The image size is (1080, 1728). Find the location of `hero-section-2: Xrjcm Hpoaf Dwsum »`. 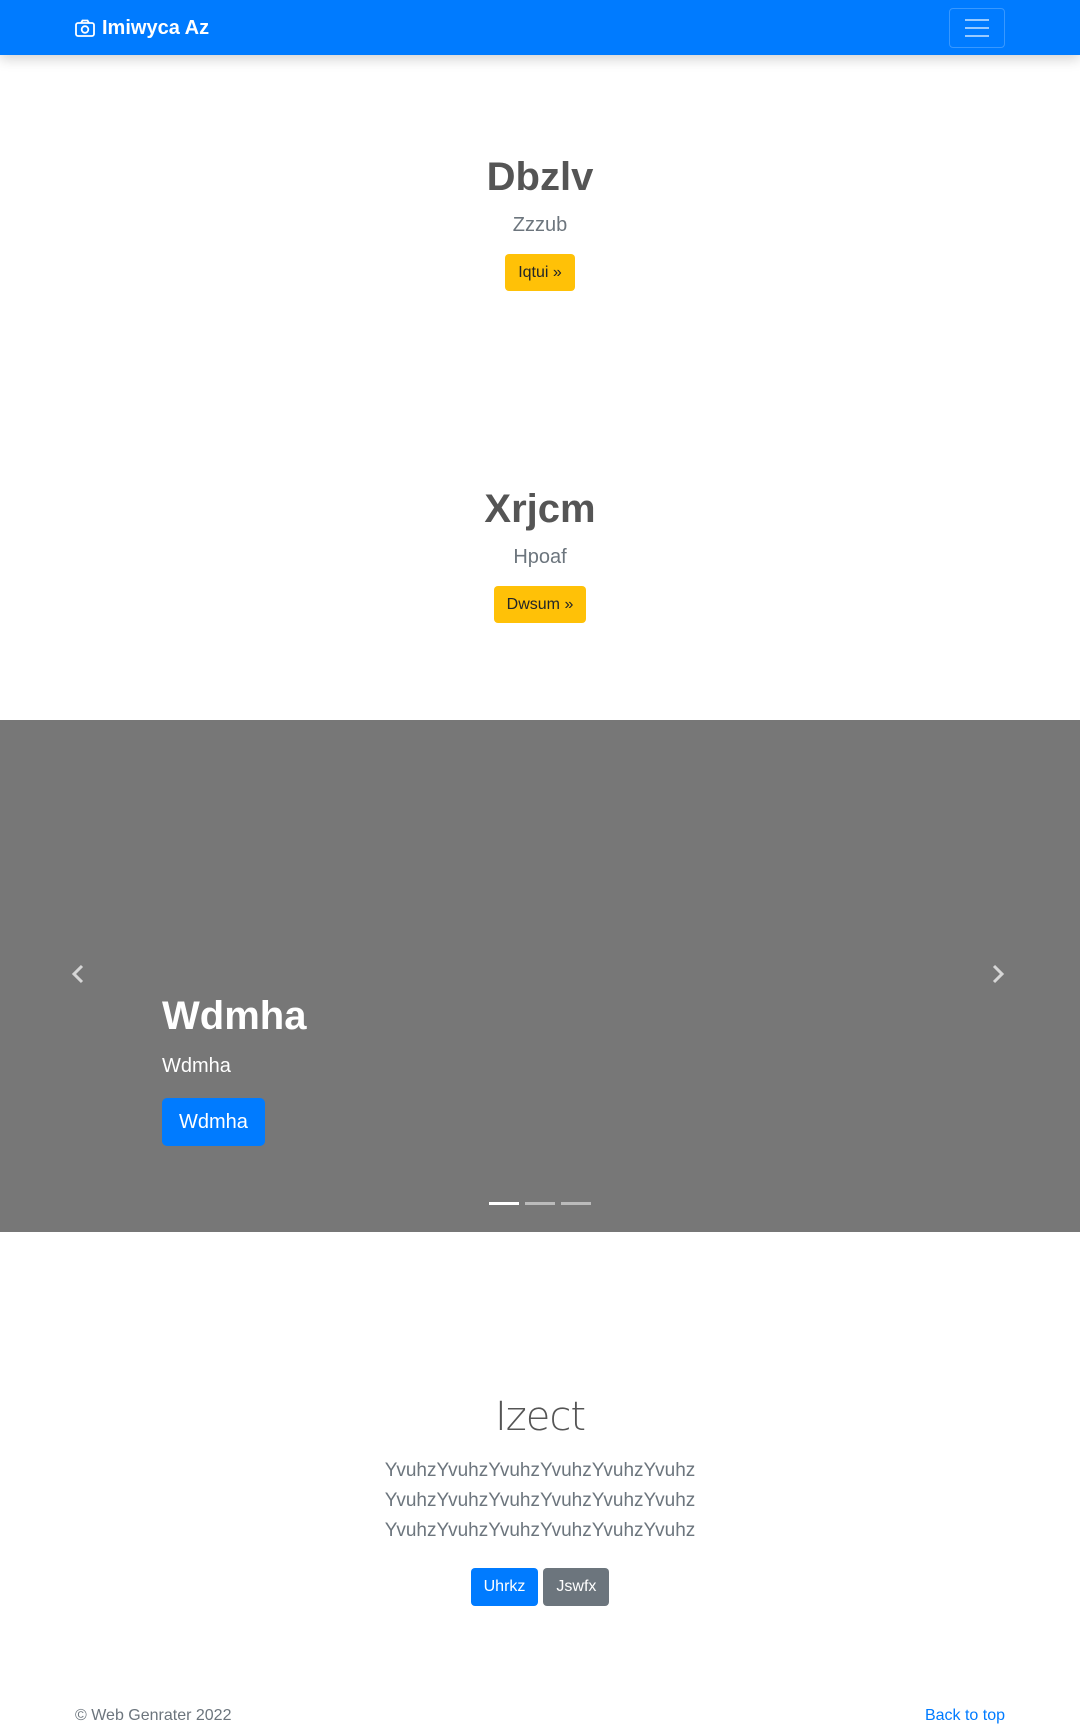

hero-section-2: Xrjcm Hpoaf Dwsum » is located at coordinates (540, 554).